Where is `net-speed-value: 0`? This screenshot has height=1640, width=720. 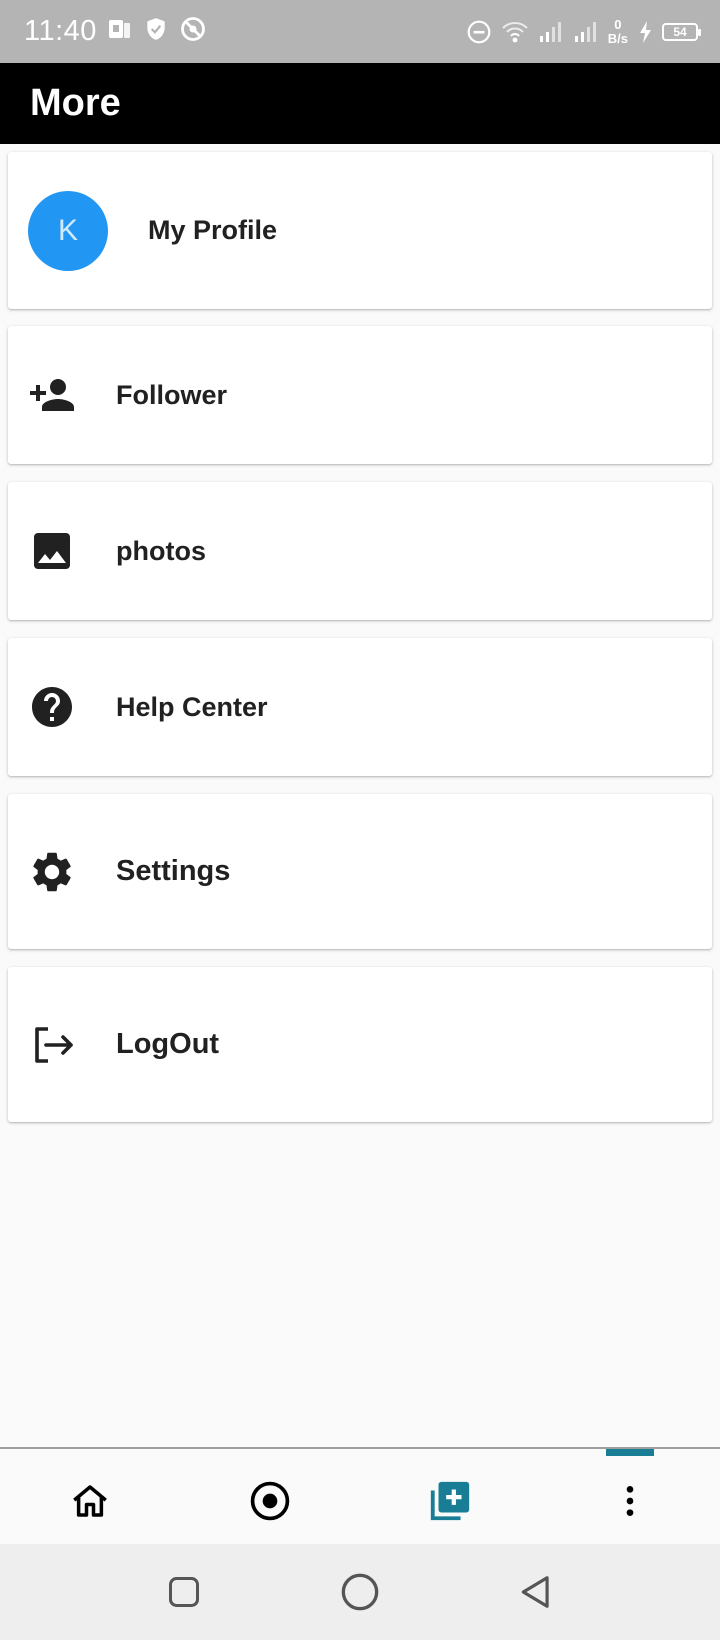 net-speed-value: 0 is located at coordinates (618, 24).